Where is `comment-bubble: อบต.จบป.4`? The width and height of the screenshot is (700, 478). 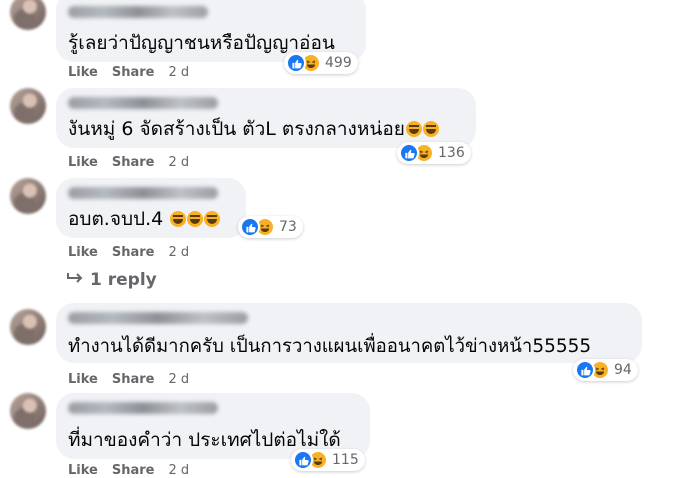 comment-bubble: อบต.จบป.4 is located at coordinates (151, 208).